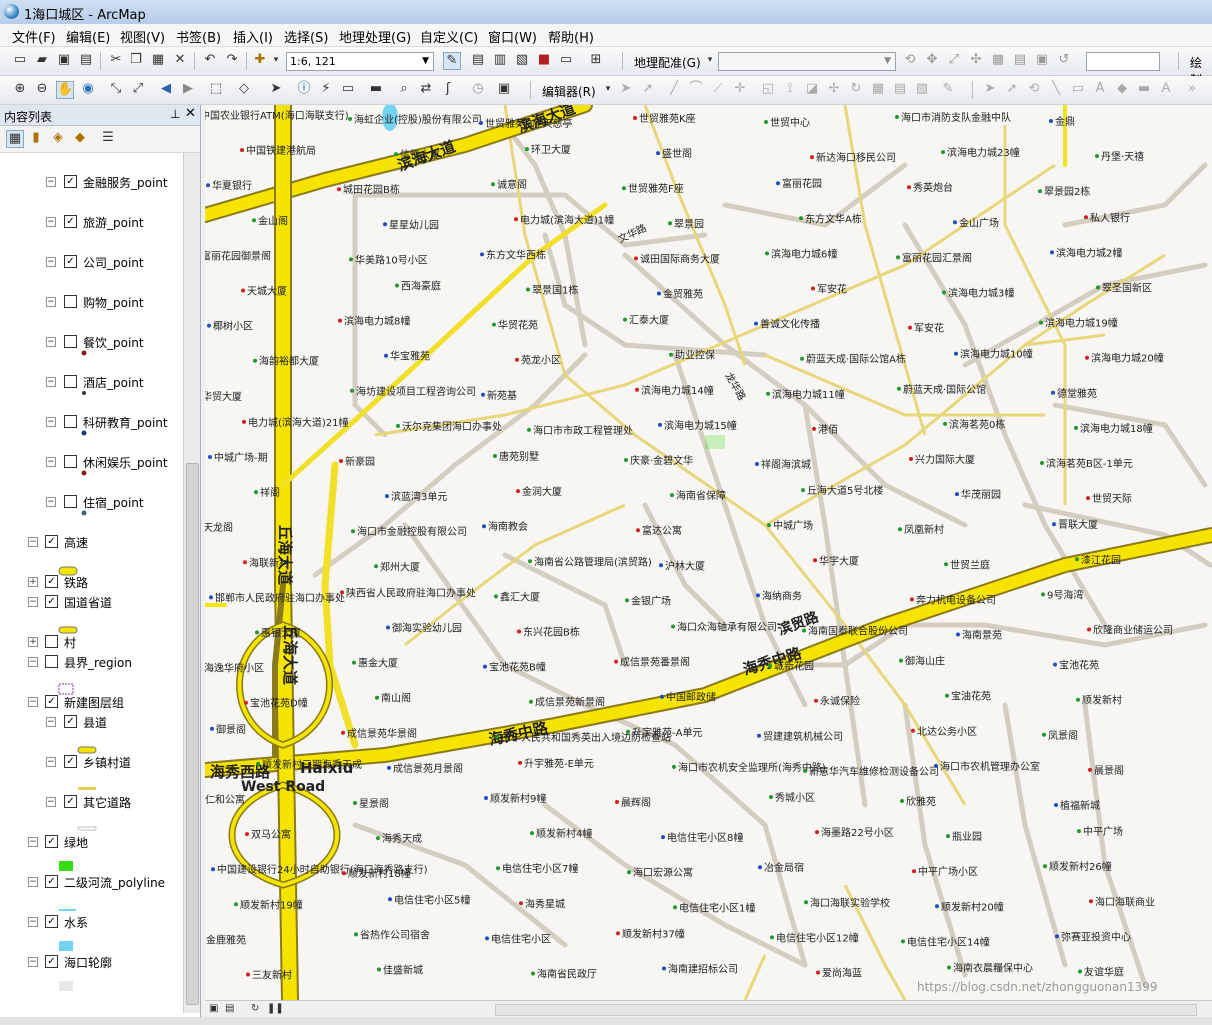  What do you see at coordinates (544, 60) in the screenshot?
I see `arctoolbox-icon: ■` at bounding box center [544, 60].